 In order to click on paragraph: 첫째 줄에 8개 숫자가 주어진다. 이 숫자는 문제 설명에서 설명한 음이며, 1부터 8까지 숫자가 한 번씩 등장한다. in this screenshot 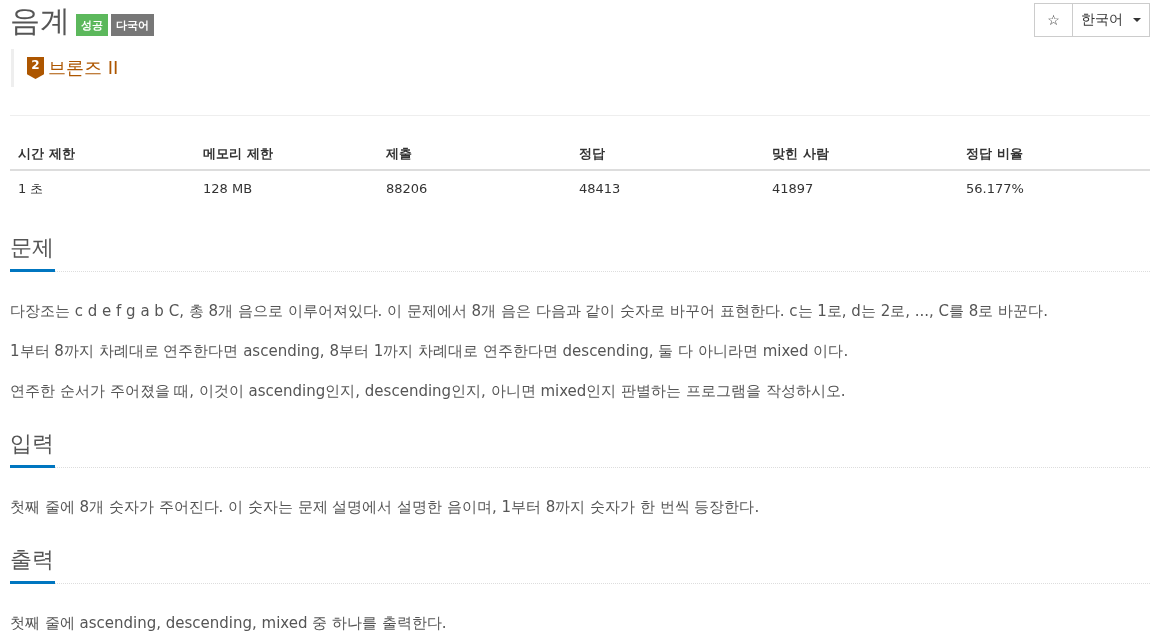, I will do `click(385, 507)`.